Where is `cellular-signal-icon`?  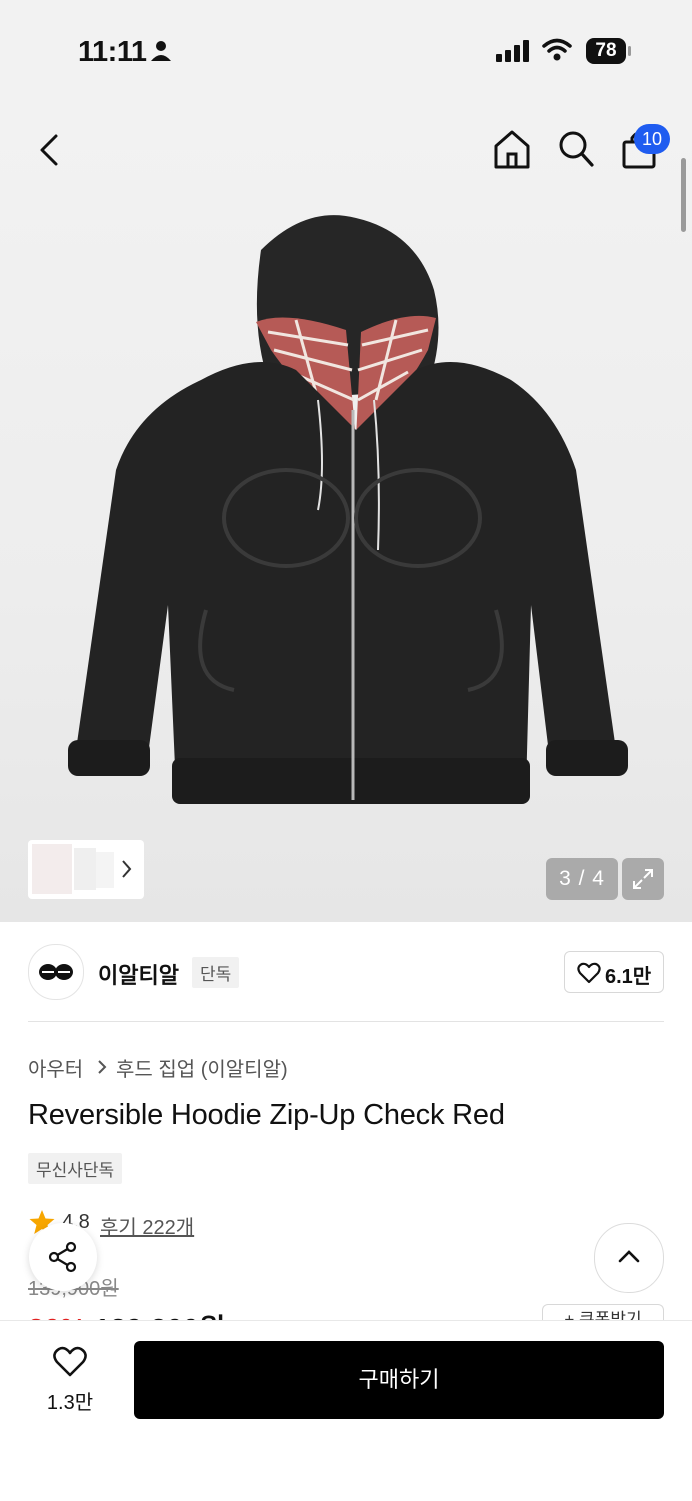
cellular-signal-icon is located at coordinates (512, 51).